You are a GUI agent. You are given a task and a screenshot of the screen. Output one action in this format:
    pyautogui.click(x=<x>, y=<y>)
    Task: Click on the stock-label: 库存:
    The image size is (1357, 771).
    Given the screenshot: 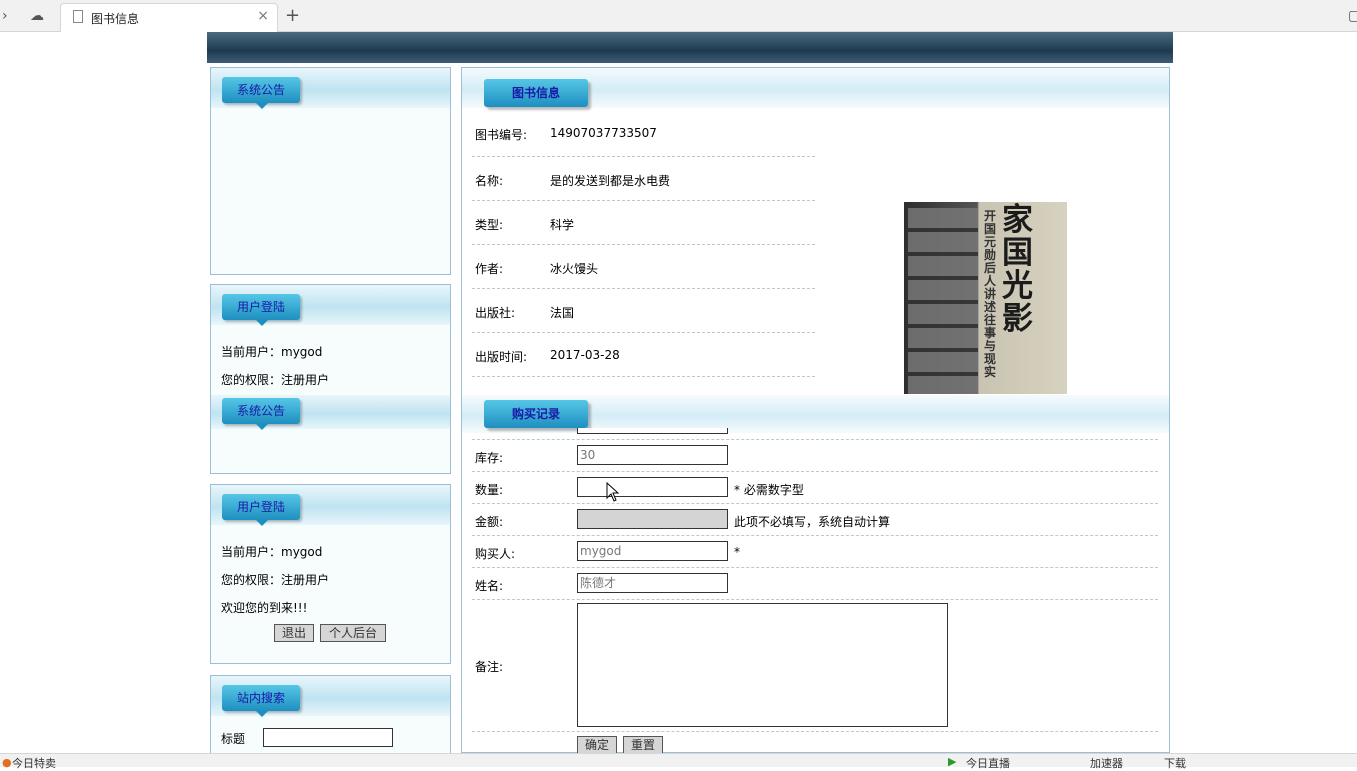 What is the action you would take?
    pyautogui.click(x=489, y=458)
    